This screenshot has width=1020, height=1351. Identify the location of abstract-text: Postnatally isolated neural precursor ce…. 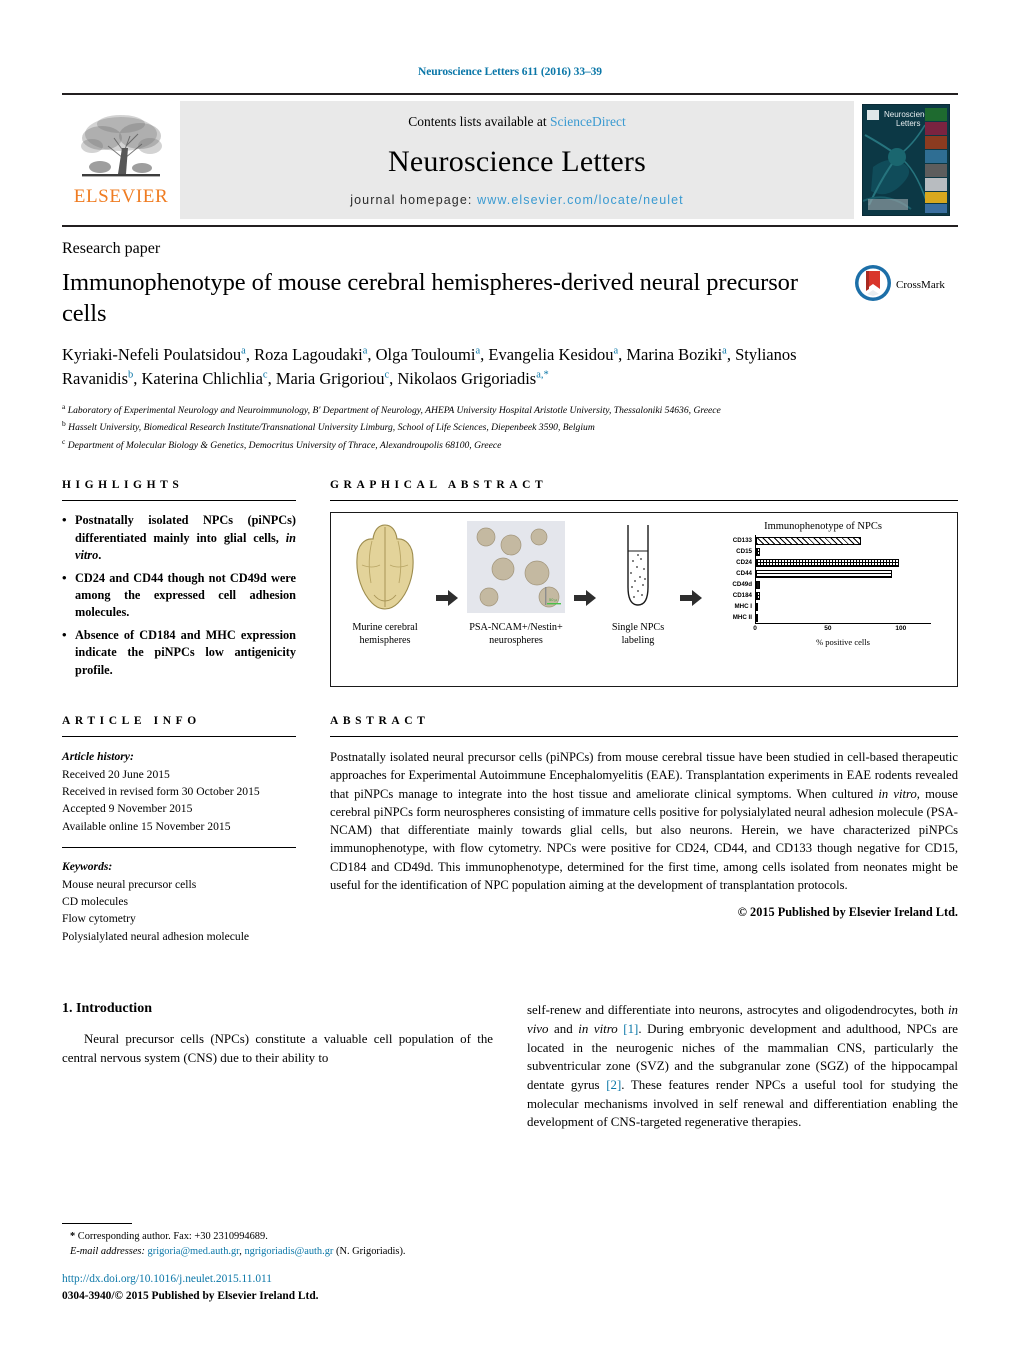
(644, 821).